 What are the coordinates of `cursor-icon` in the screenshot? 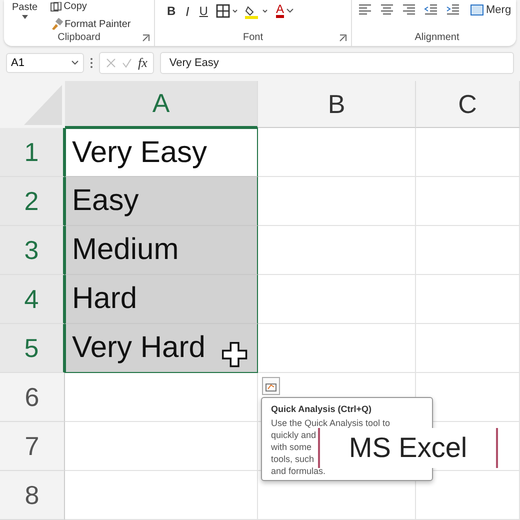 It's located at (235, 355).